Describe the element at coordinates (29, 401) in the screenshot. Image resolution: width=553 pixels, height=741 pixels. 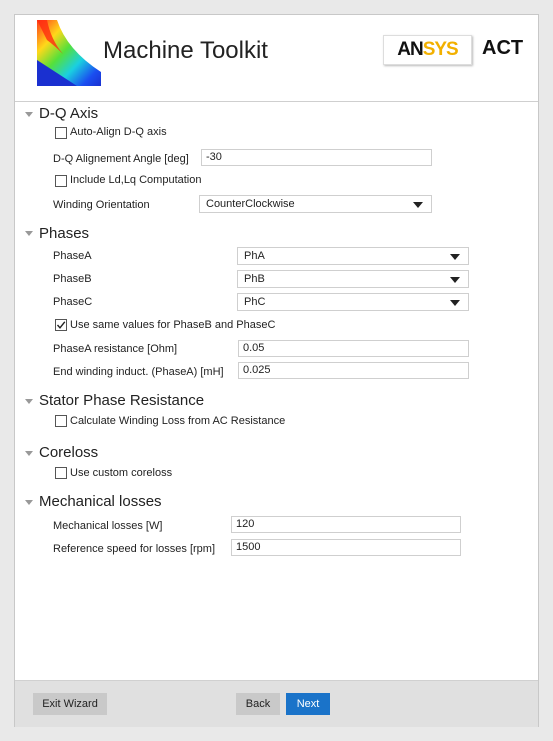
I see `stator-collapse-icon` at that location.